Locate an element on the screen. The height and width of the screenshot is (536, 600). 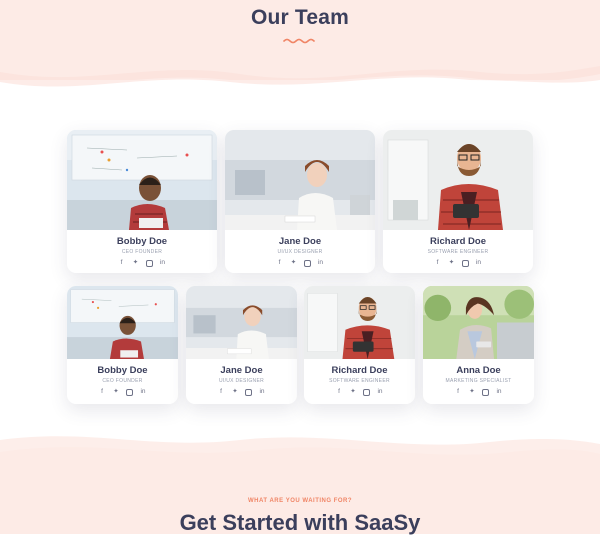
team-card-anna-doe: Anna Doe MARKETING SPECIALIST f ✦ in is located at coordinates (478, 345).